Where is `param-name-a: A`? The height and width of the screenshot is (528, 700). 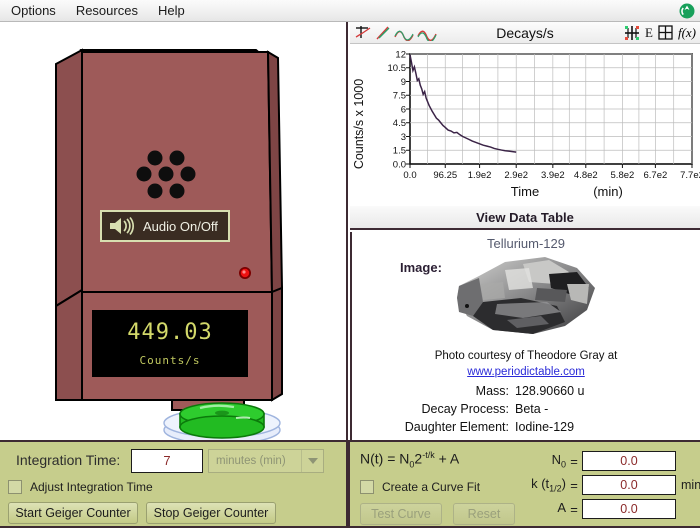
param-name-a: A is located at coordinates (561, 508).